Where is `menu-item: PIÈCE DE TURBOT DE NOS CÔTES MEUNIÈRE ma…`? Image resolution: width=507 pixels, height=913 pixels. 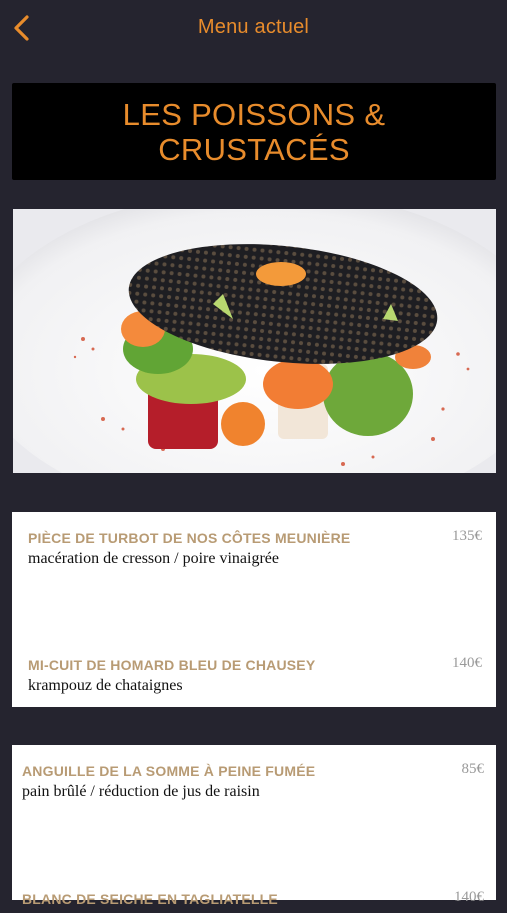
menu-item: PIÈCE DE TURBOT DE NOS CÔTES MEUNIÈRE ma… is located at coordinates (254, 560).